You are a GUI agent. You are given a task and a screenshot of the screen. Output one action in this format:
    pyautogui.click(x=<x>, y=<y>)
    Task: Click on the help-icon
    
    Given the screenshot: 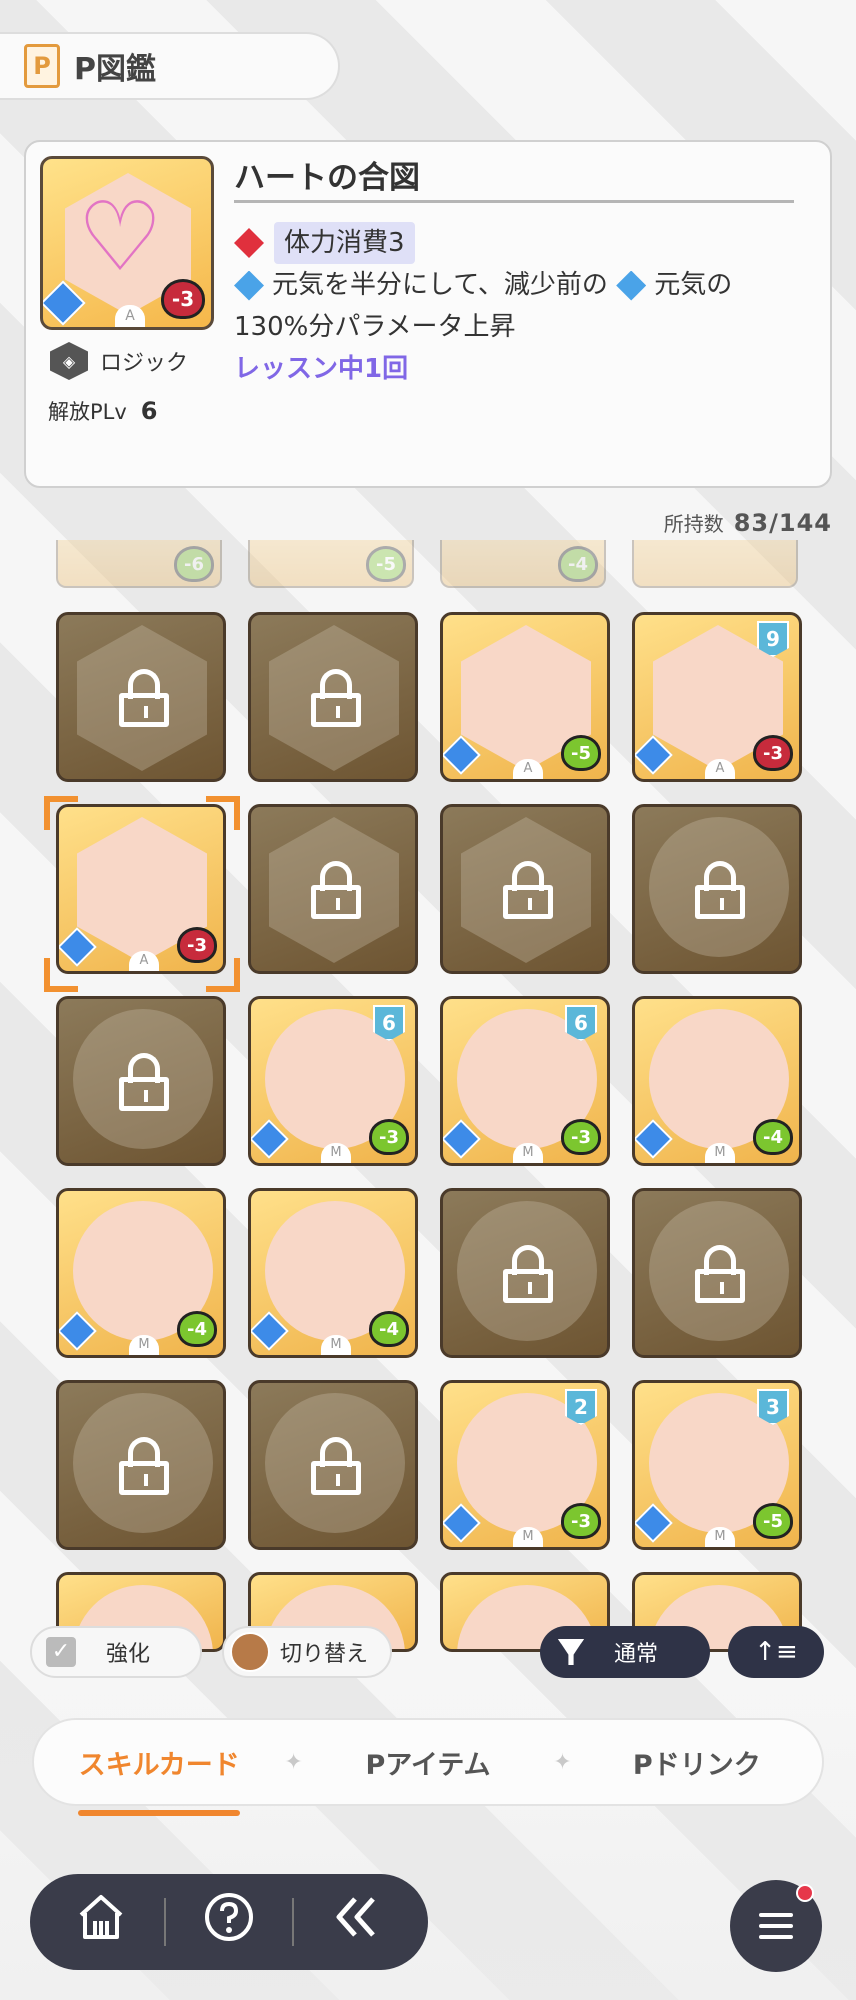 What is the action you would take?
    pyautogui.click(x=229, y=1922)
    